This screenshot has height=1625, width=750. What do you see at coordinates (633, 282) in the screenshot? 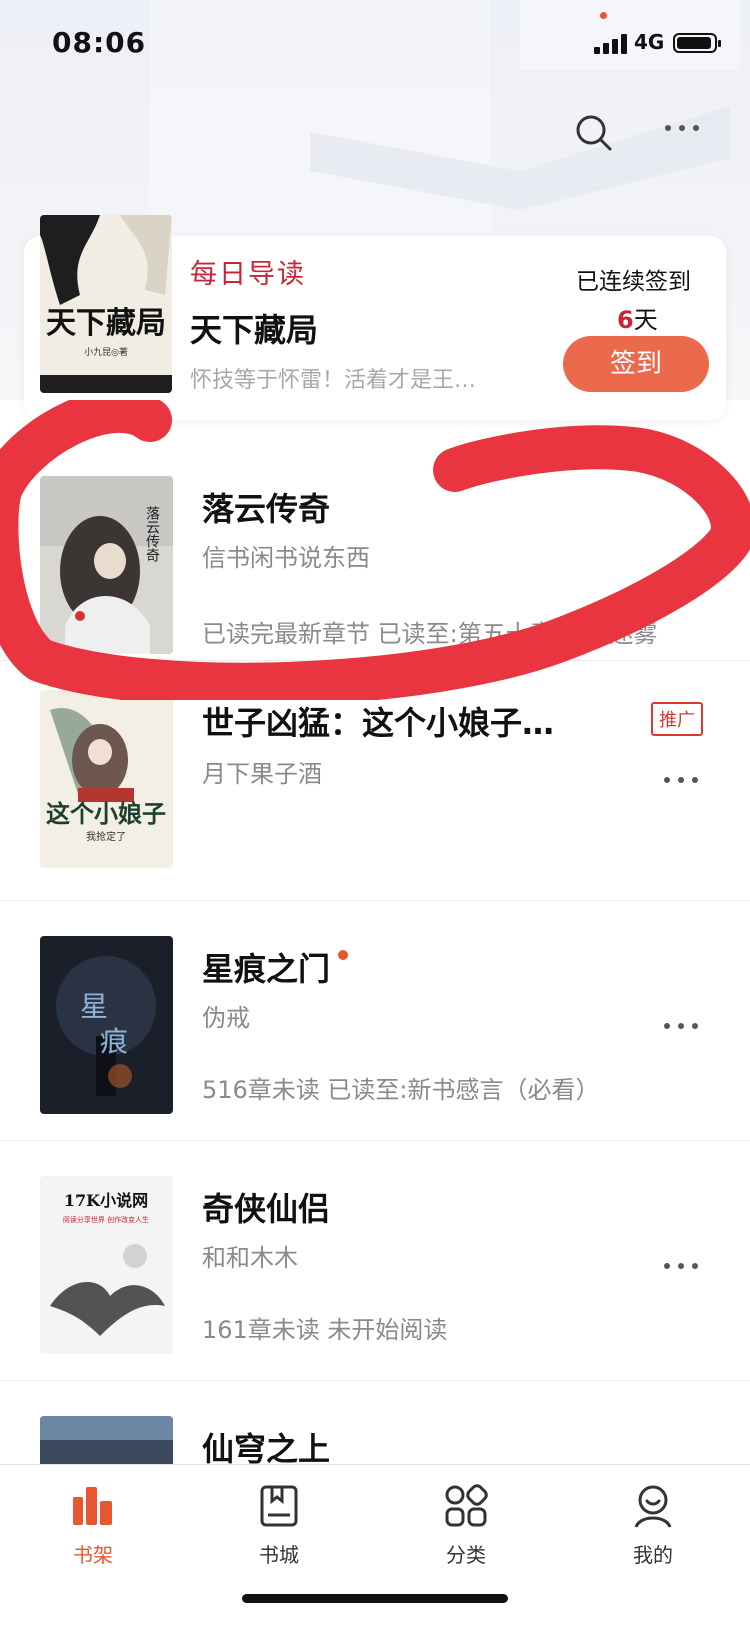
I see `signin-streak-label: 已连续签到` at bounding box center [633, 282].